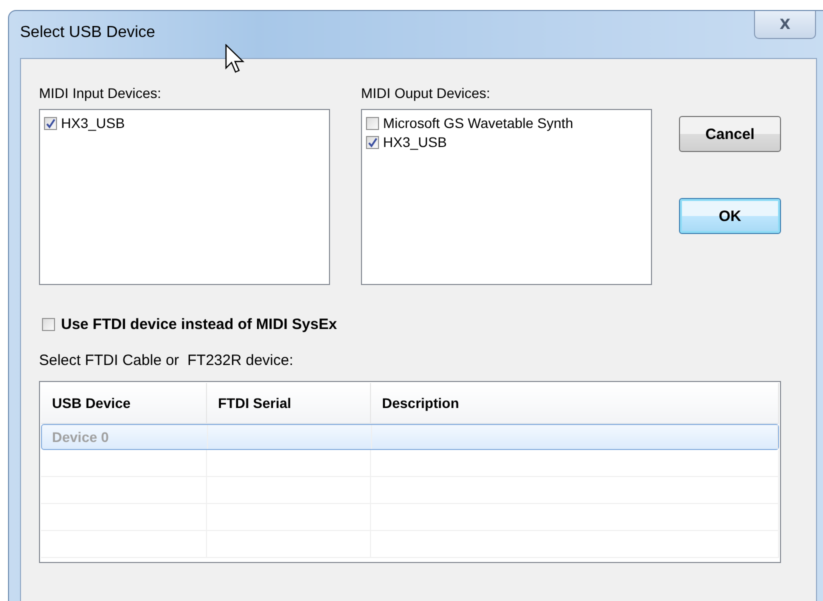 This screenshot has height=601, width=823. What do you see at coordinates (478, 123) in the screenshot?
I see `device-name: Microsoft GS Wavetable Synth` at bounding box center [478, 123].